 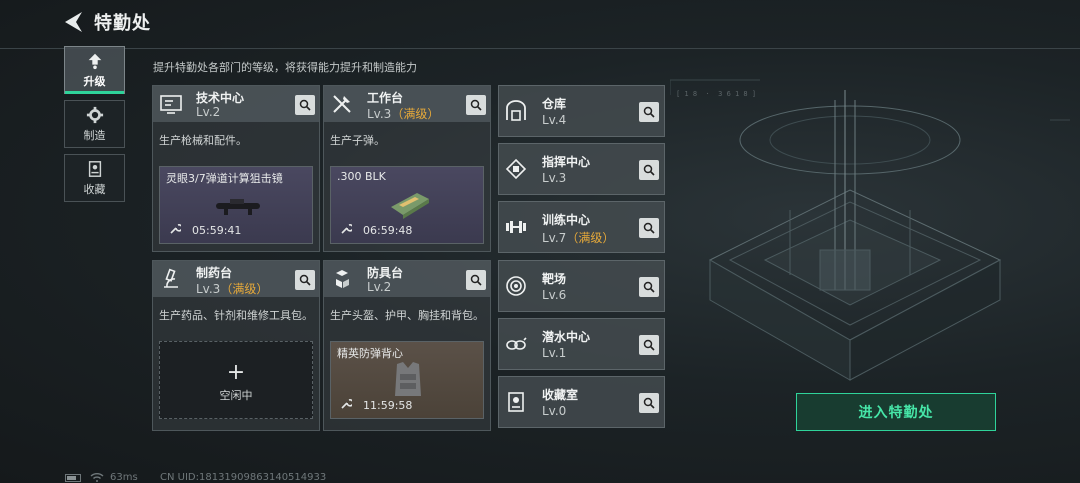 What do you see at coordinates (566, 337) in the screenshot?
I see `department-name: 潜水中心` at bounding box center [566, 337].